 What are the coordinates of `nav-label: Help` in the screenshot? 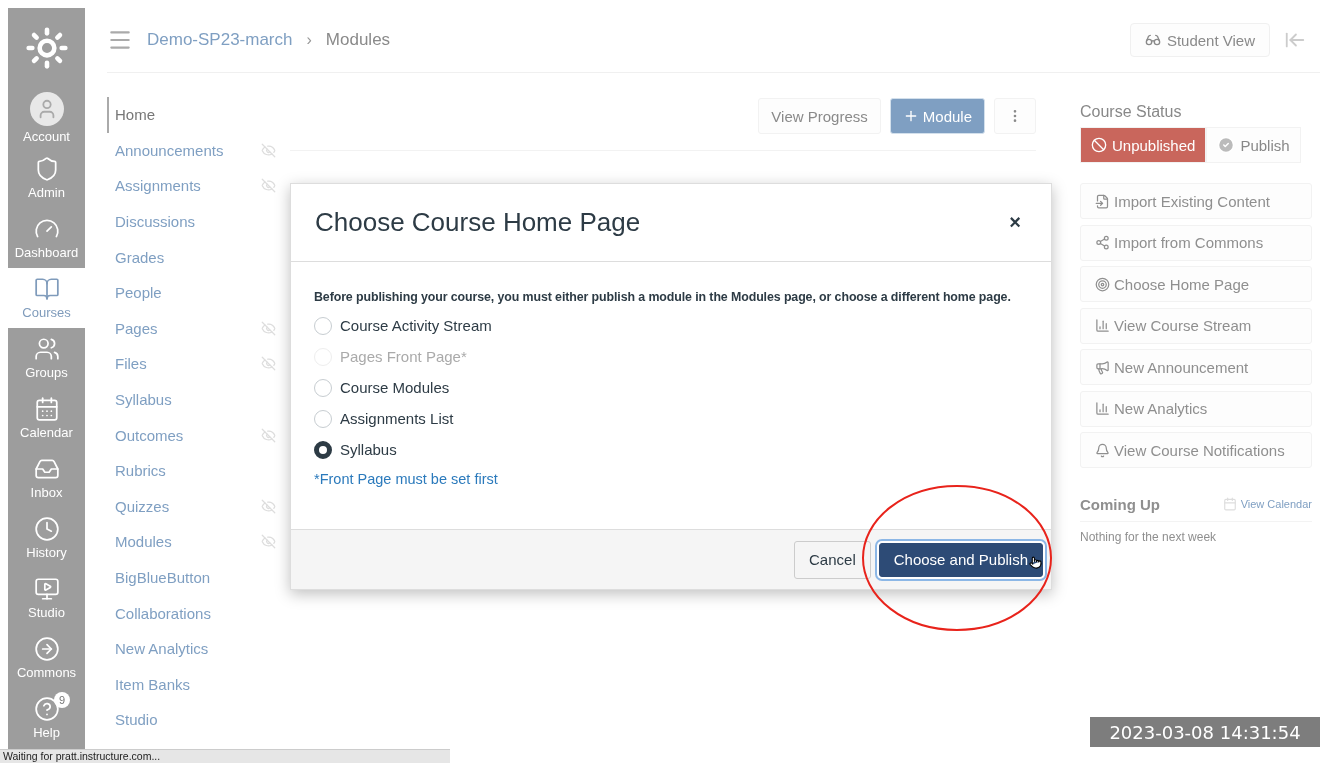 It's located at (46, 732).